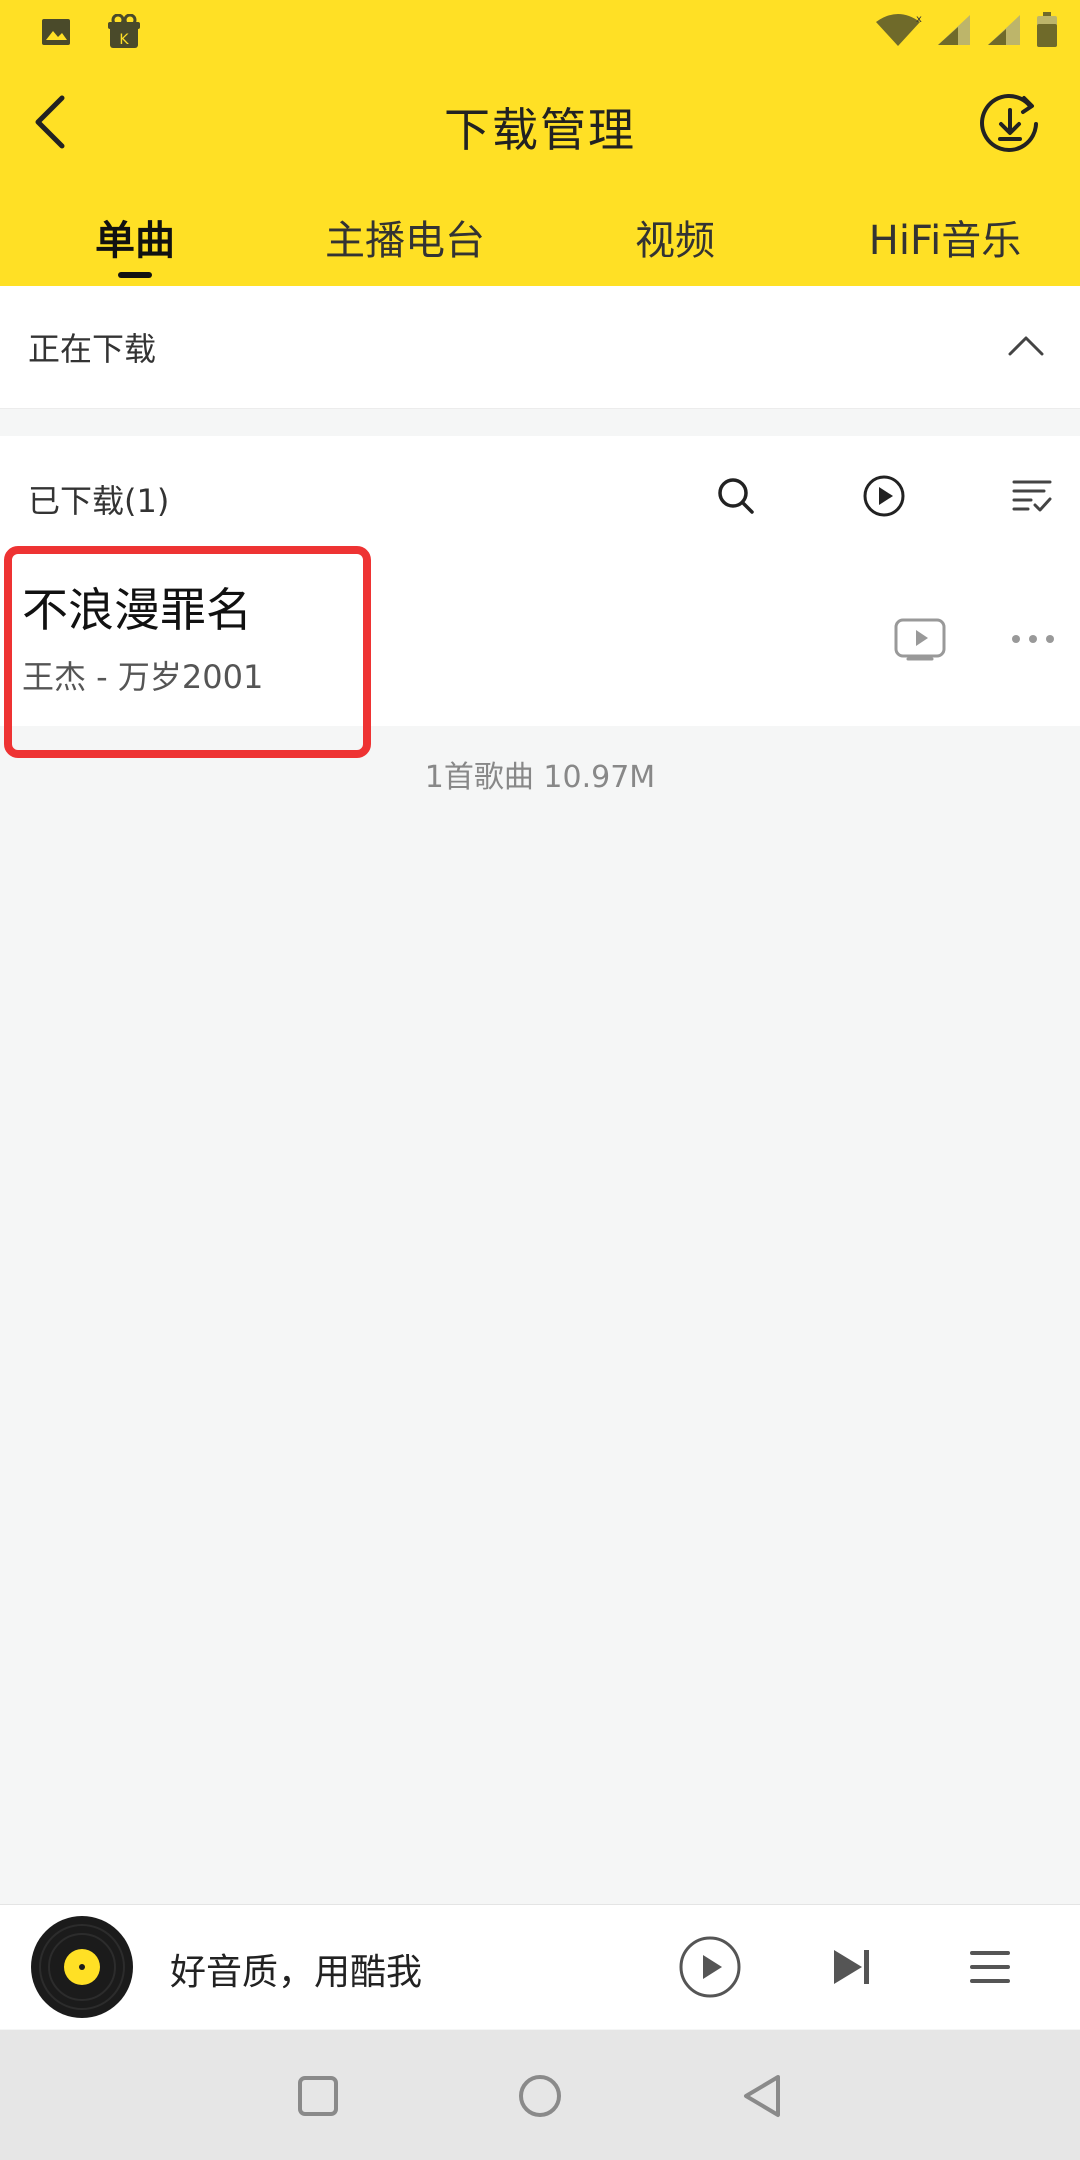  I want to click on skip-next-icon, so click(851, 1967).